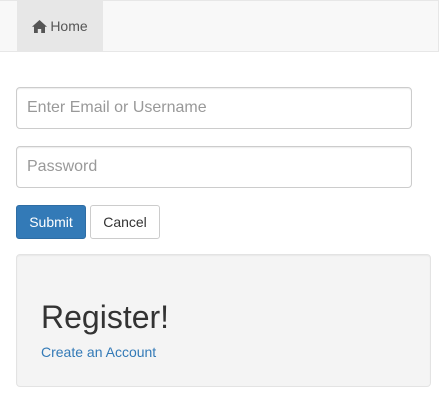 The image size is (440, 402). What do you see at coordinates (125, 222) in the screenshot?
I see `cancel-button: Cancel` at bounding box center [125, 222].